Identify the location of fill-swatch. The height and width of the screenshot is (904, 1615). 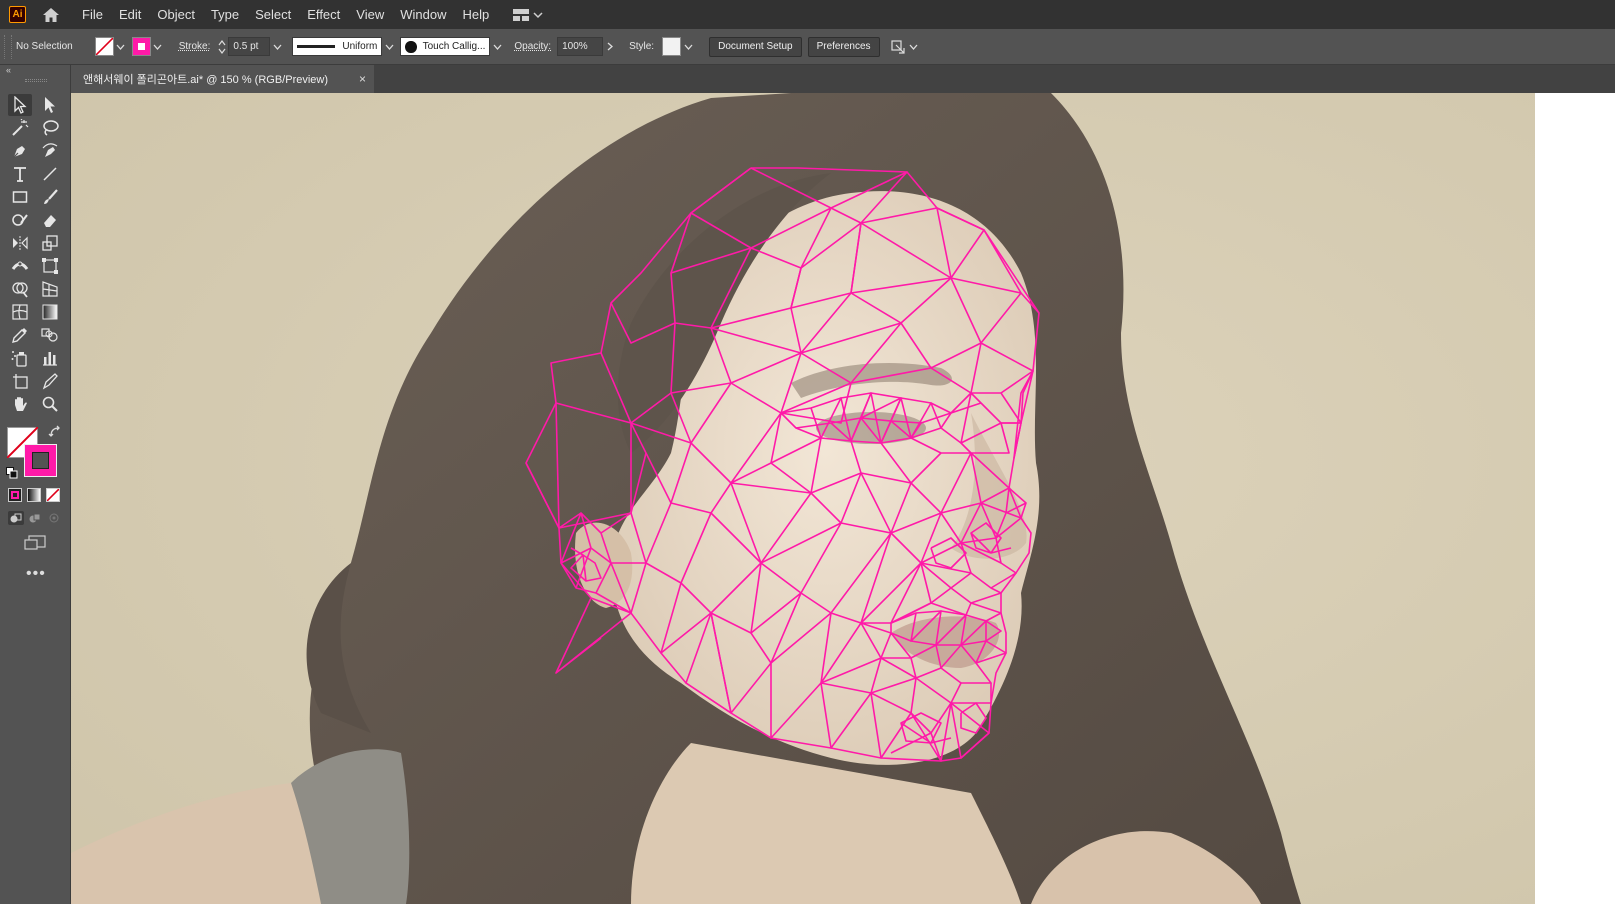
(104, 46).